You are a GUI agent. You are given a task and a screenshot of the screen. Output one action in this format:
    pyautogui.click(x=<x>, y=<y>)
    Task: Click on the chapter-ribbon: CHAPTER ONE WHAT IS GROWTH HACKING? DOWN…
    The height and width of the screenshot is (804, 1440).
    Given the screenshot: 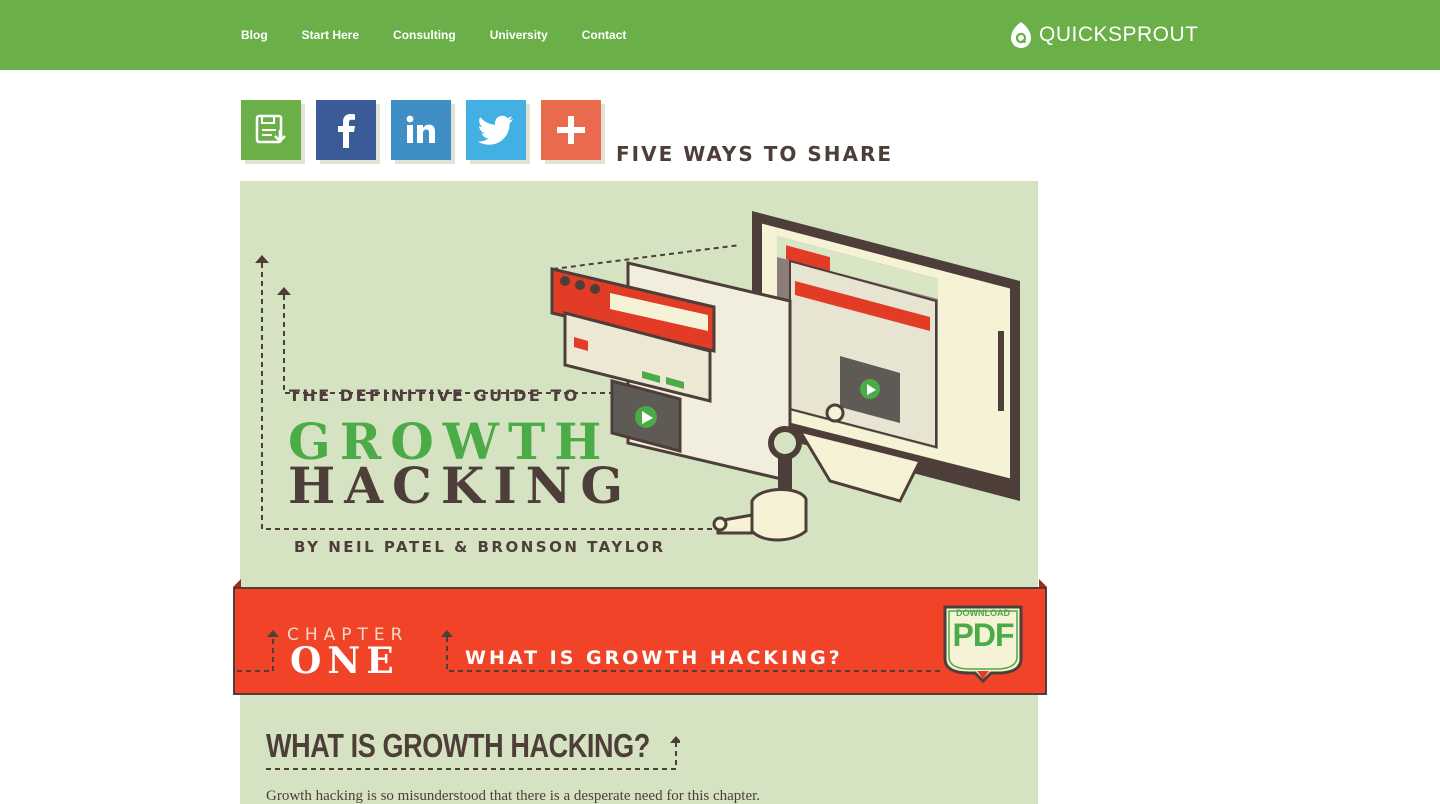 What is the action you would take?
    pyautogui.click(x=640, y=641)
    